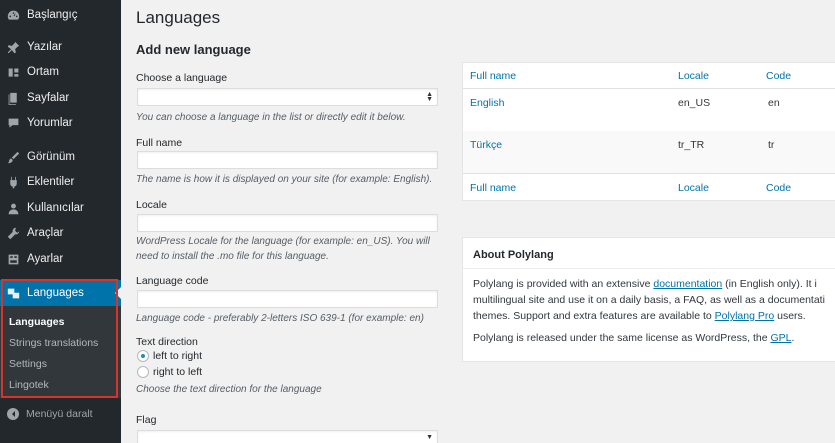 The width and height of the screenshot is (835, 443). Describe the element at coordinates (143, 356) in the screenshot. I see `radio-ltr` at that location.